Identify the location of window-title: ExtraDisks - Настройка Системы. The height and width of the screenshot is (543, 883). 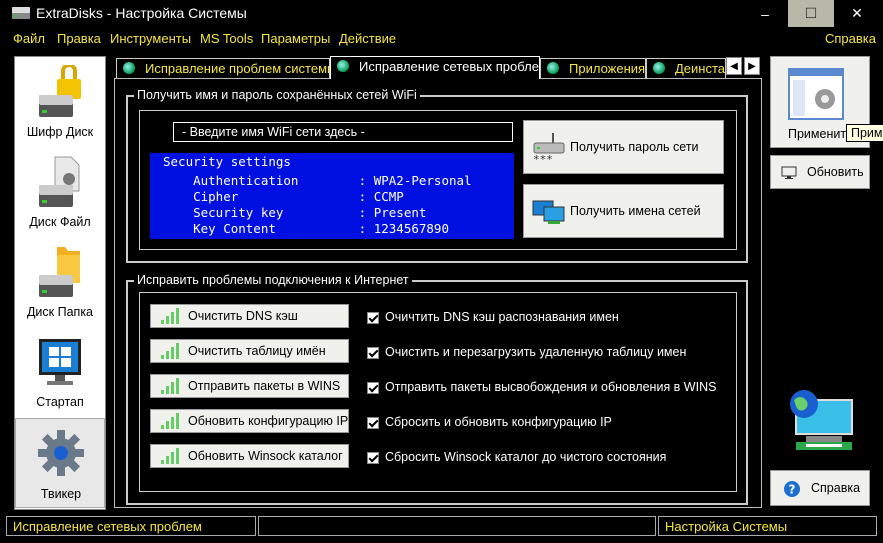
(141, 13).